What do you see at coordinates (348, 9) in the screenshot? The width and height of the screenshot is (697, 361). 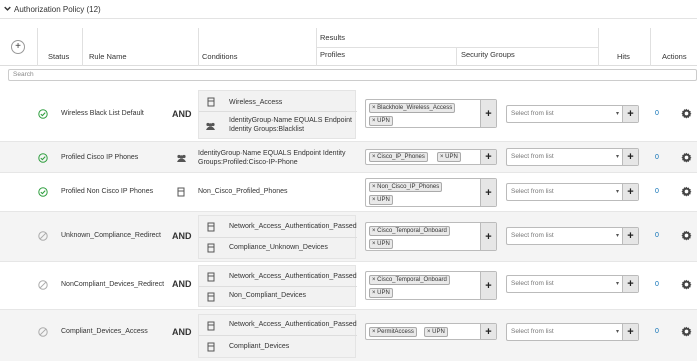 I see `section-header: Authorization Policy (12)` at bounding box center [348, 9].